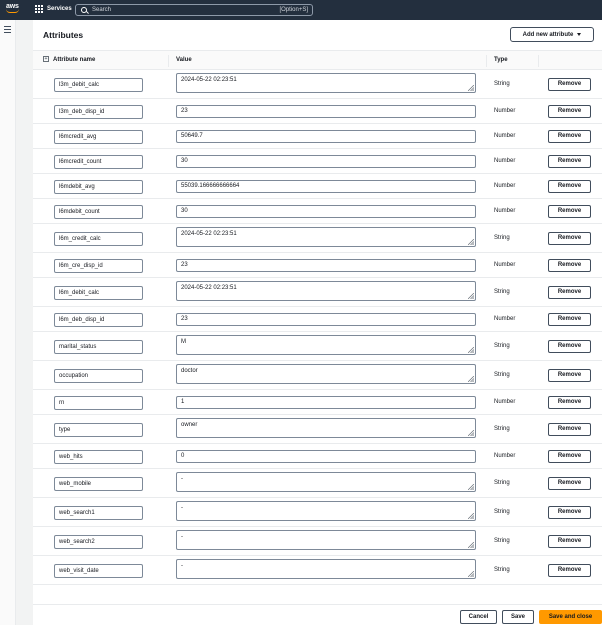 The image size is (602, 625). I want to click on attribute-value-input: 50649.7, so click(326, 136).